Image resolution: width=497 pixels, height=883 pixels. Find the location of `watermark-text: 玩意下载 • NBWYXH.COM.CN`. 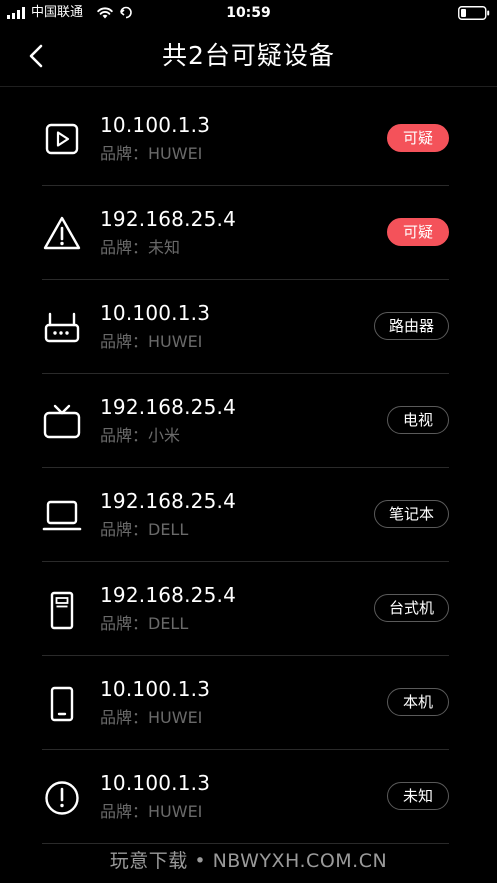

watermark-text: 玩意下载 • NBWYXH.COM.CN is located at coordinates (248, 861).